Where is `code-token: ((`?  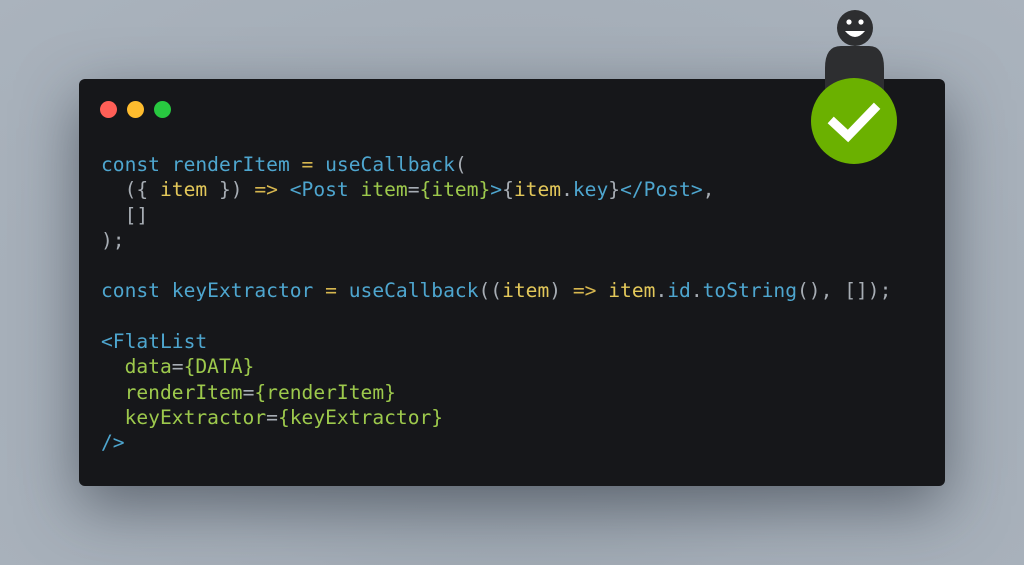
code-token: (( is located at coordinates (490, 291).